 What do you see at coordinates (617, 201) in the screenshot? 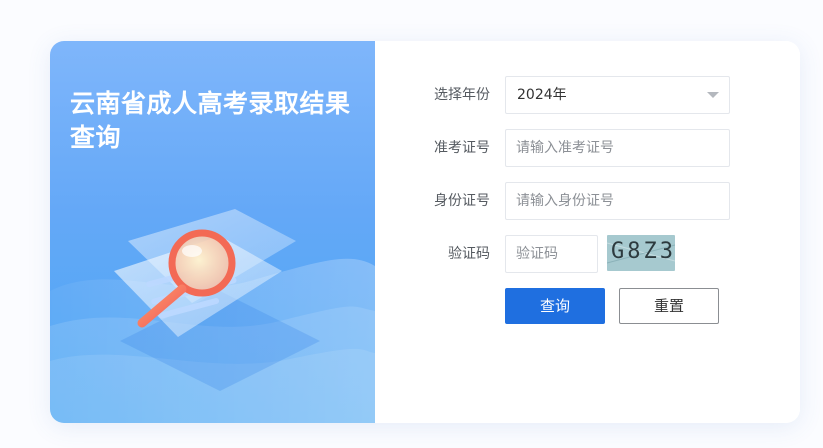
I see `id-no-input` at bounding box center [617, 201].